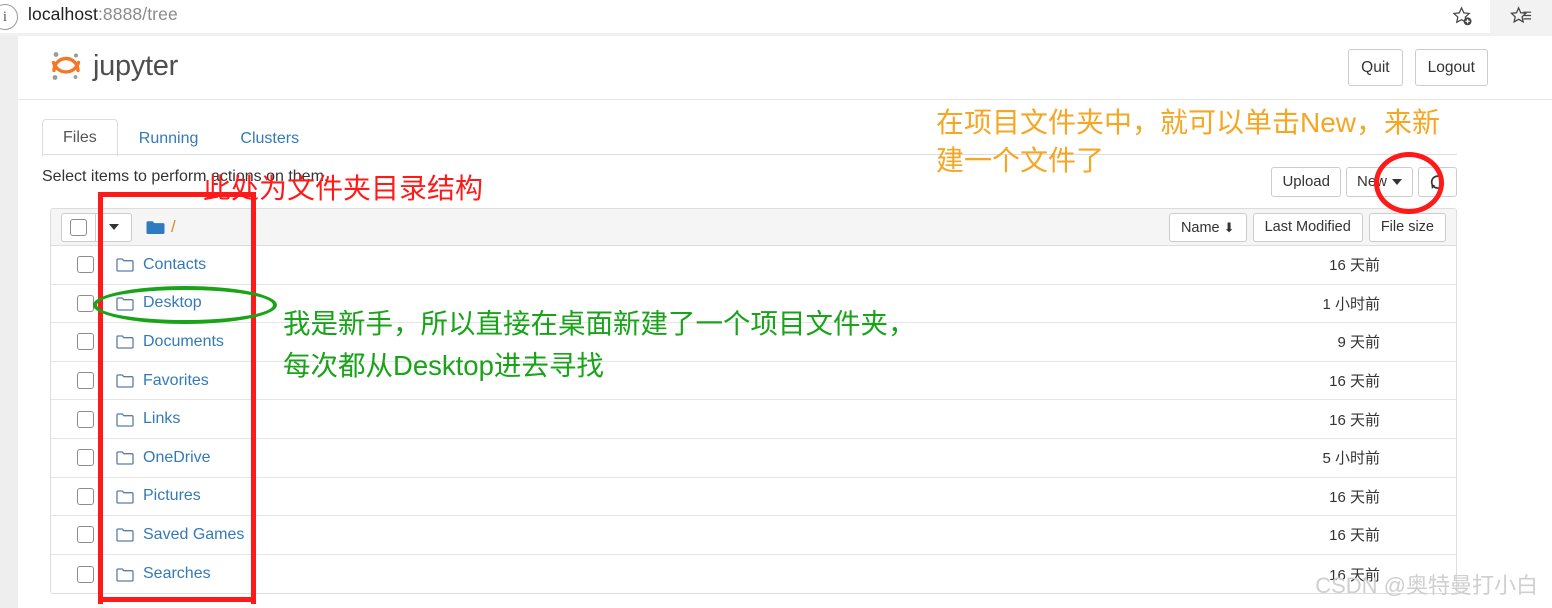 The width and height of the screenshot is (1552, 608). I want to click on file-name: Pictures, so click(172, 496).